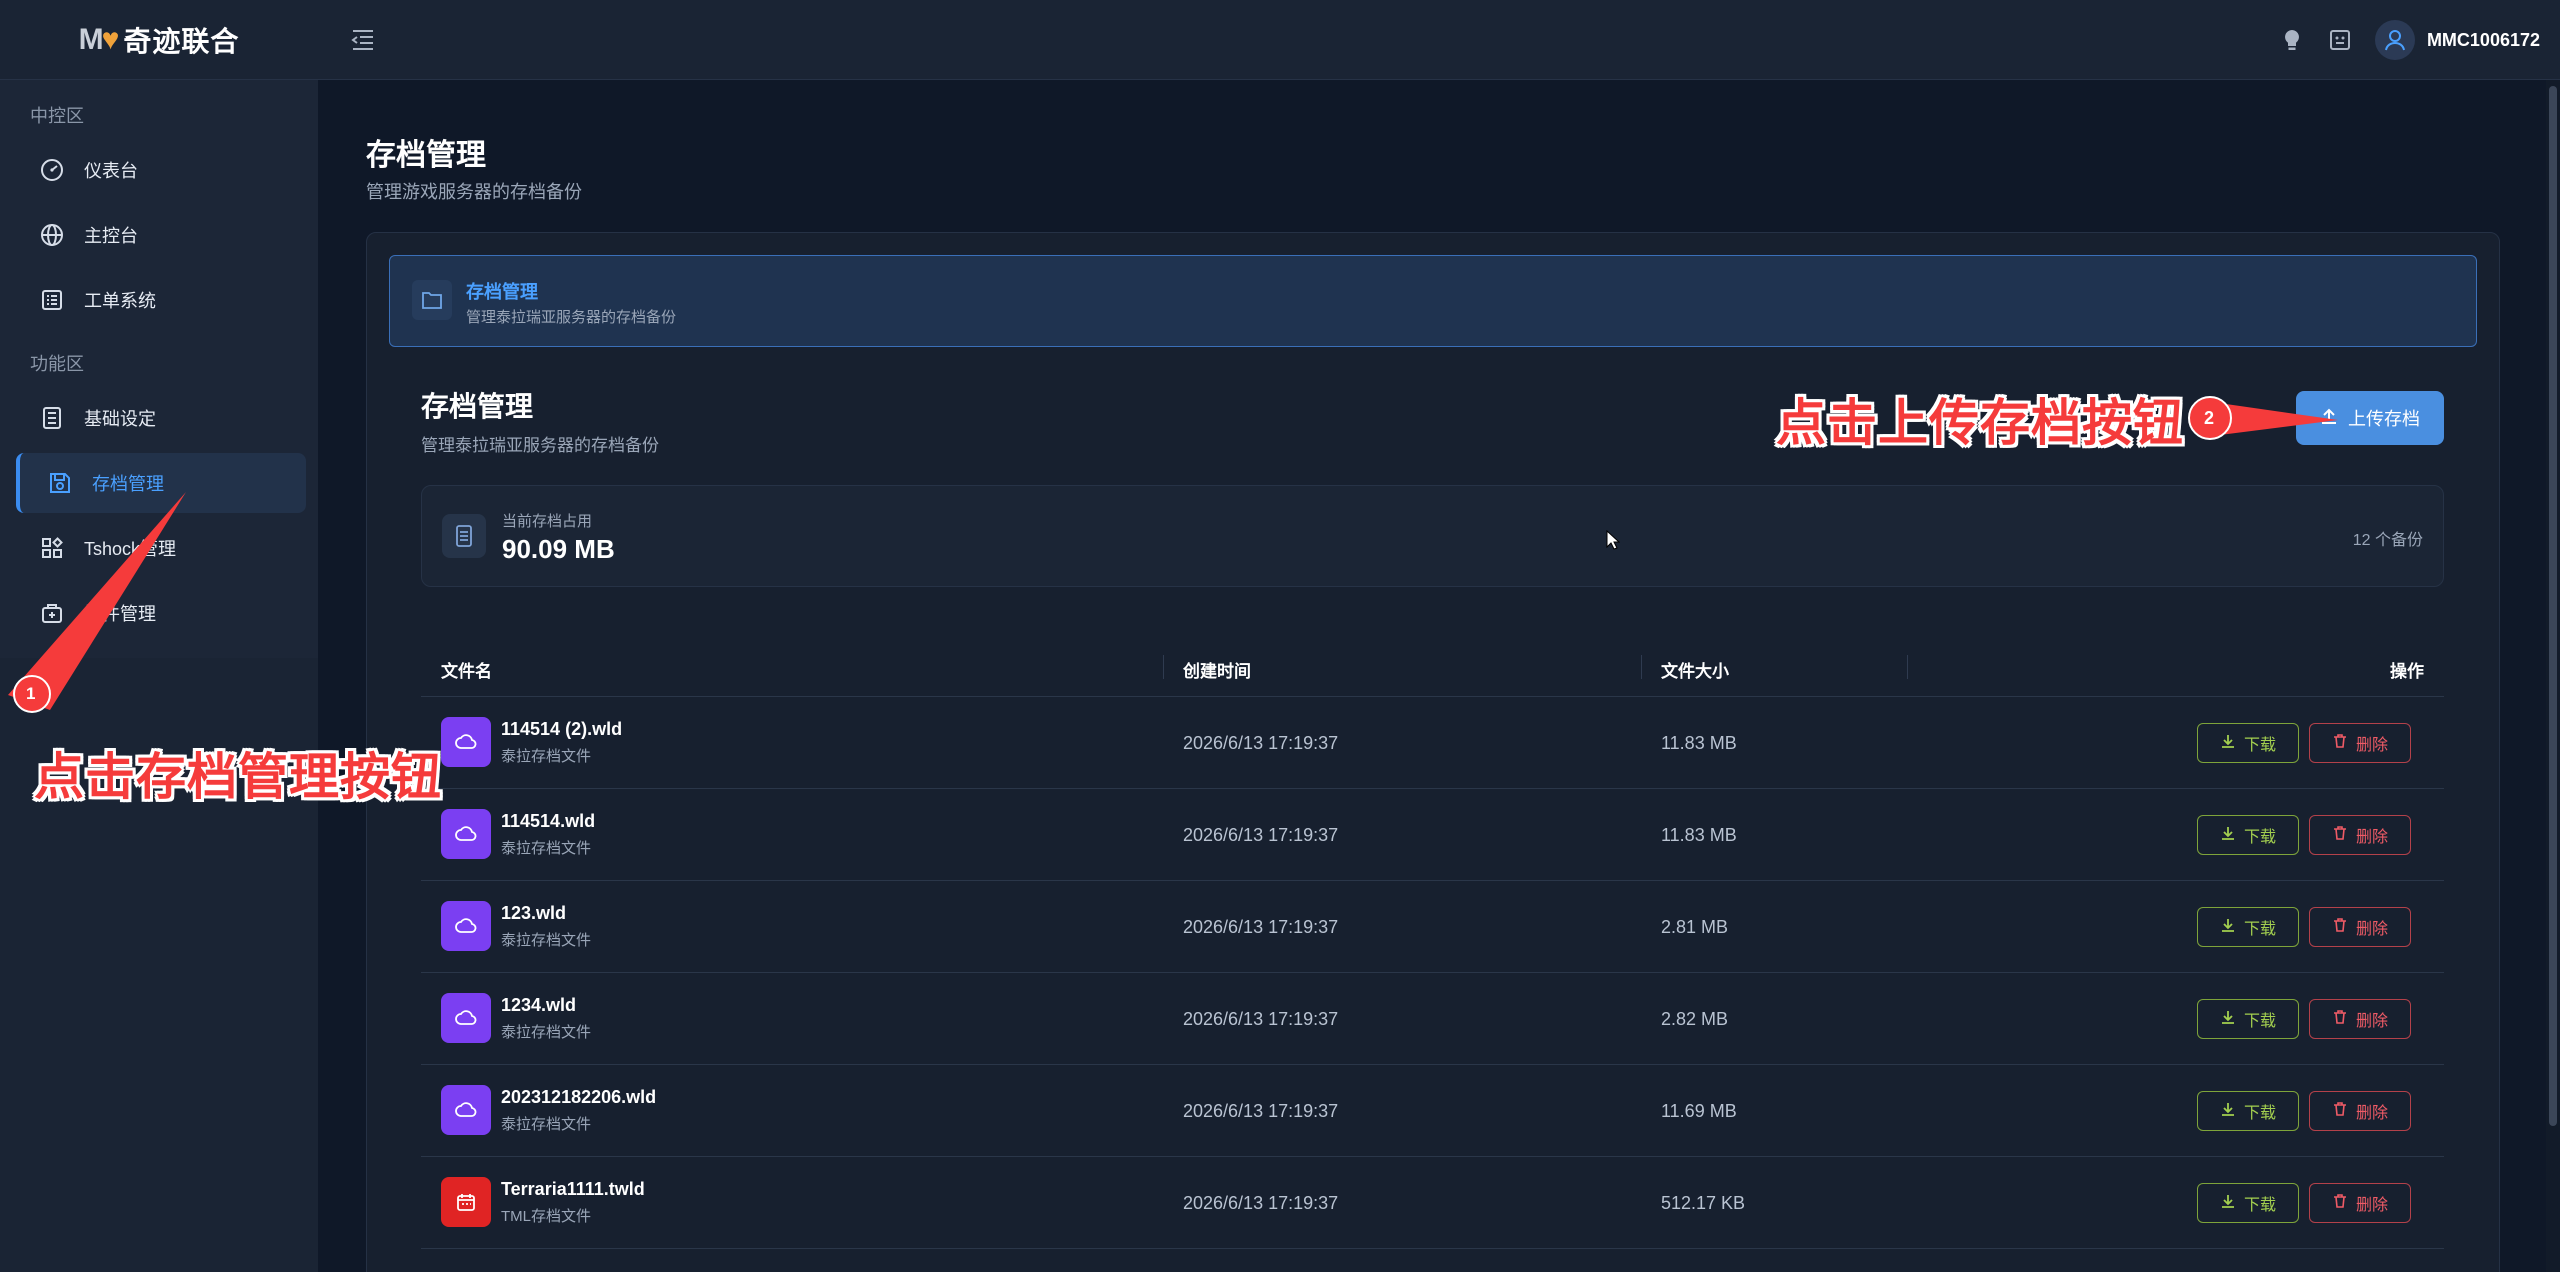 The width and height of the screenshot is (2560, 1272). What do you see at coordinates (161, 170) in the screenshot?
I see `sidebar-item-dashboard: 仪表台` at bounding box center [161, 170].